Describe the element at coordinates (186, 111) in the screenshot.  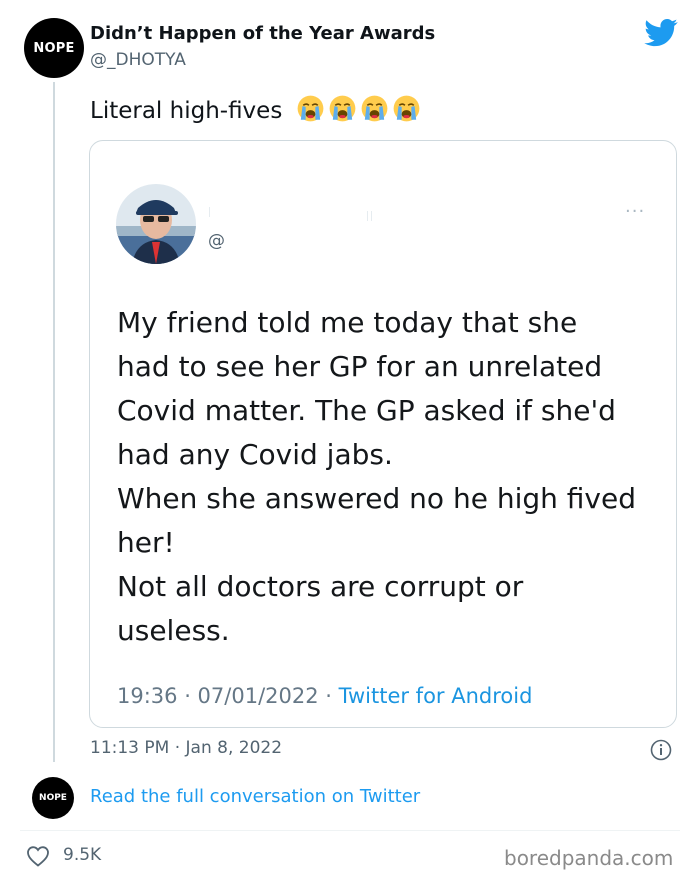
I see `tweet-text-content: Literal high-fives` at that location.